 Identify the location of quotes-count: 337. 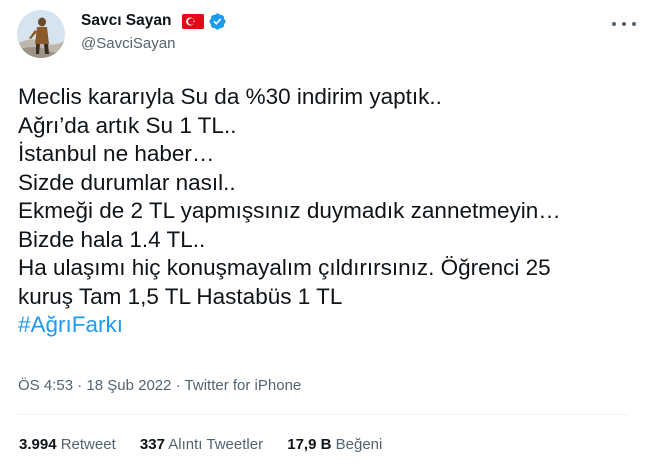
(152, 444).